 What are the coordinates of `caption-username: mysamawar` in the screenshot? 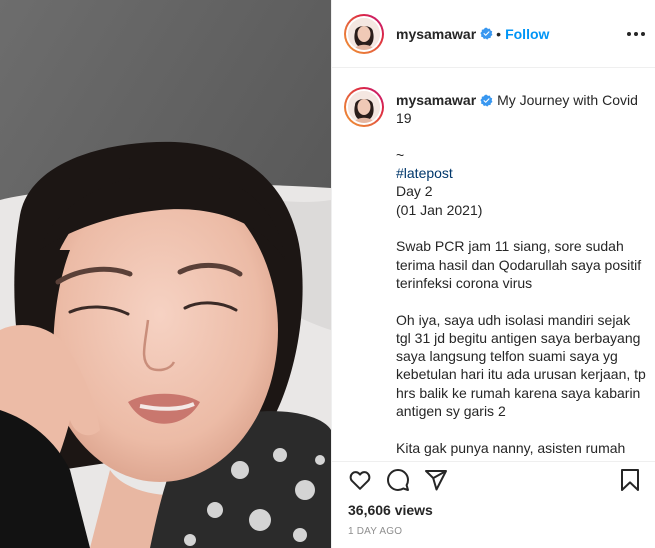 It's located at (436, 100).